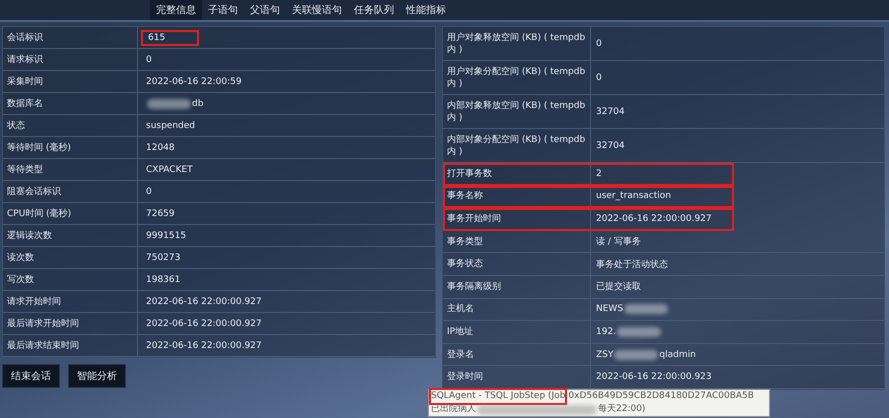 This screenshot has height=418, width=889. Describe the element at coordinates (453, 409) in the screenshot. I see `job-text: 已出院病人` at that location.